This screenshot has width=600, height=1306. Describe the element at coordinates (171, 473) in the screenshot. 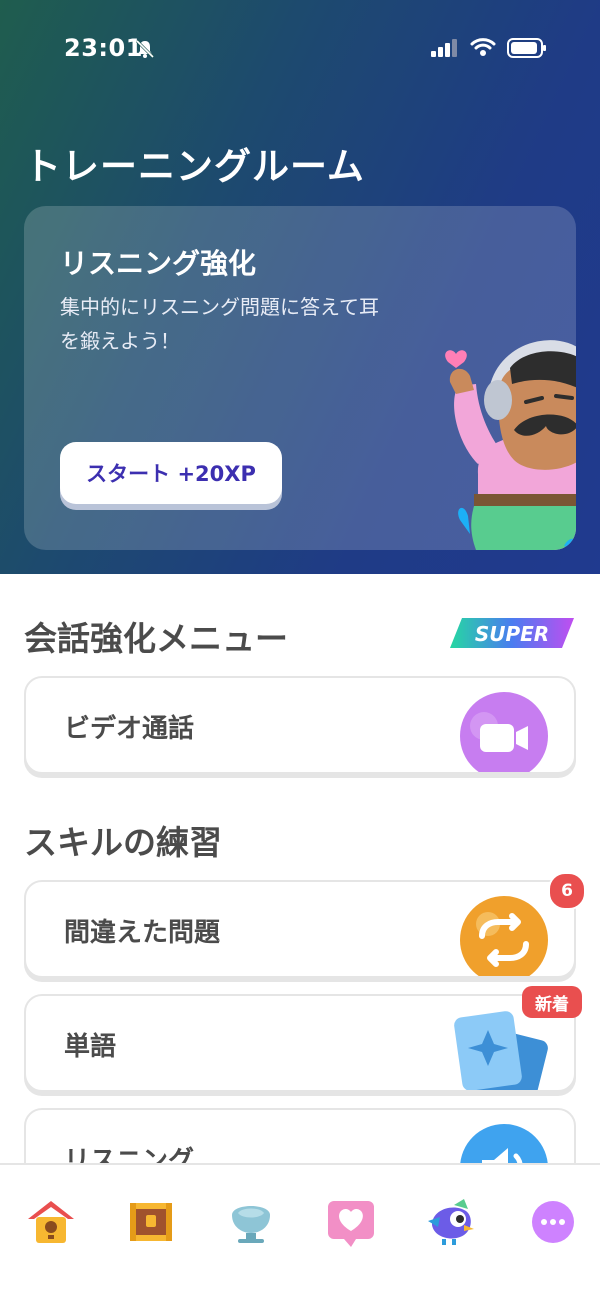

I see `start-button: スタート +20XP` at that location.